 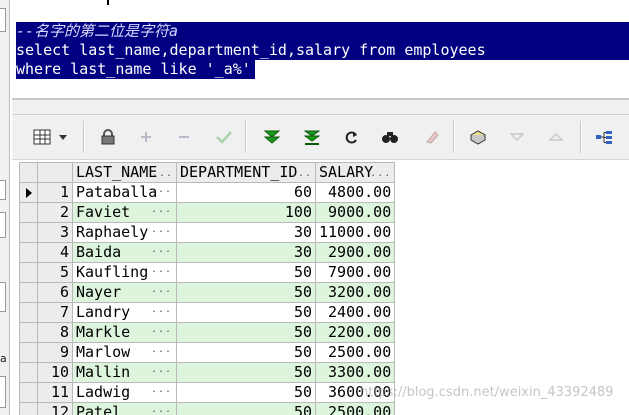 What do you see at coordinates (355, 192) in the screenshot?
I see `cell-salary: 4800.00` at bounding box center [355, 192].